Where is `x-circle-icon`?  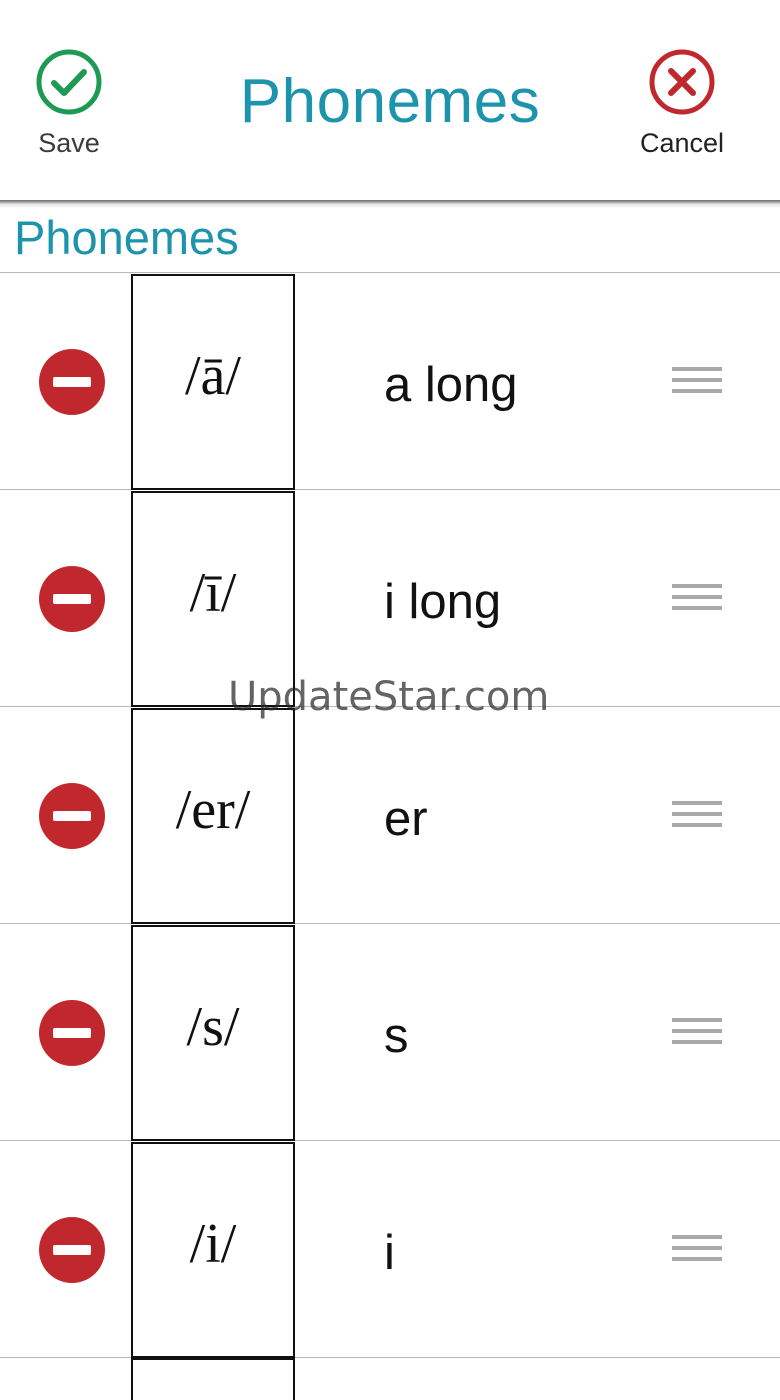
x-circle-icon is located at coordinates (682, 82).